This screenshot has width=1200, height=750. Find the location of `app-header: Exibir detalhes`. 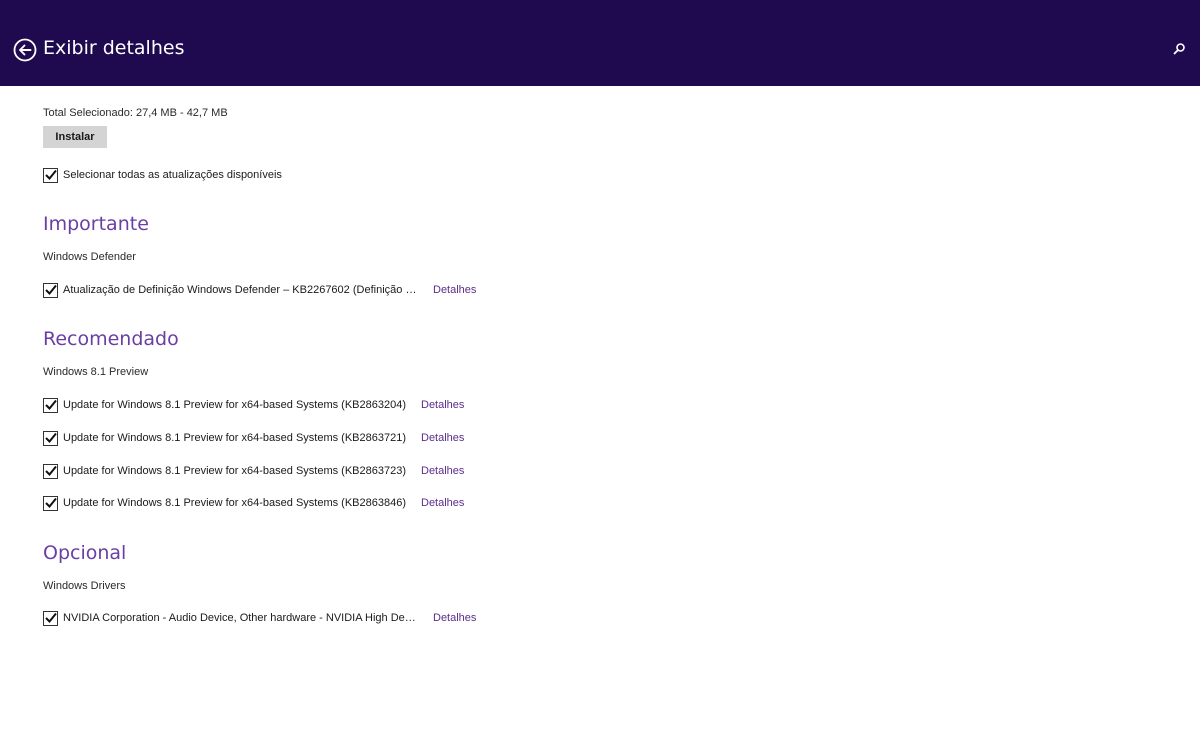

app-header: Exibir detalhes is located at coordinates (600, 43).